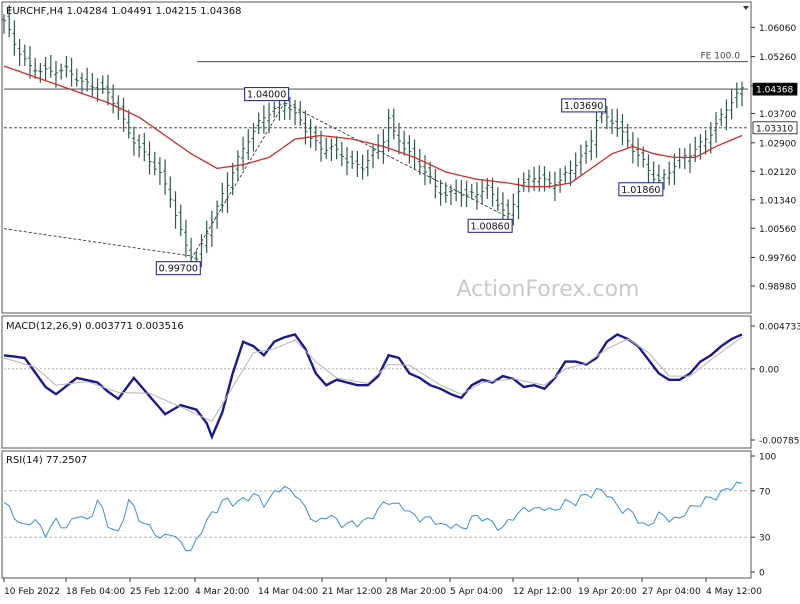  I want to click on rsi-y-tick-label: 70, so click(765, 492).